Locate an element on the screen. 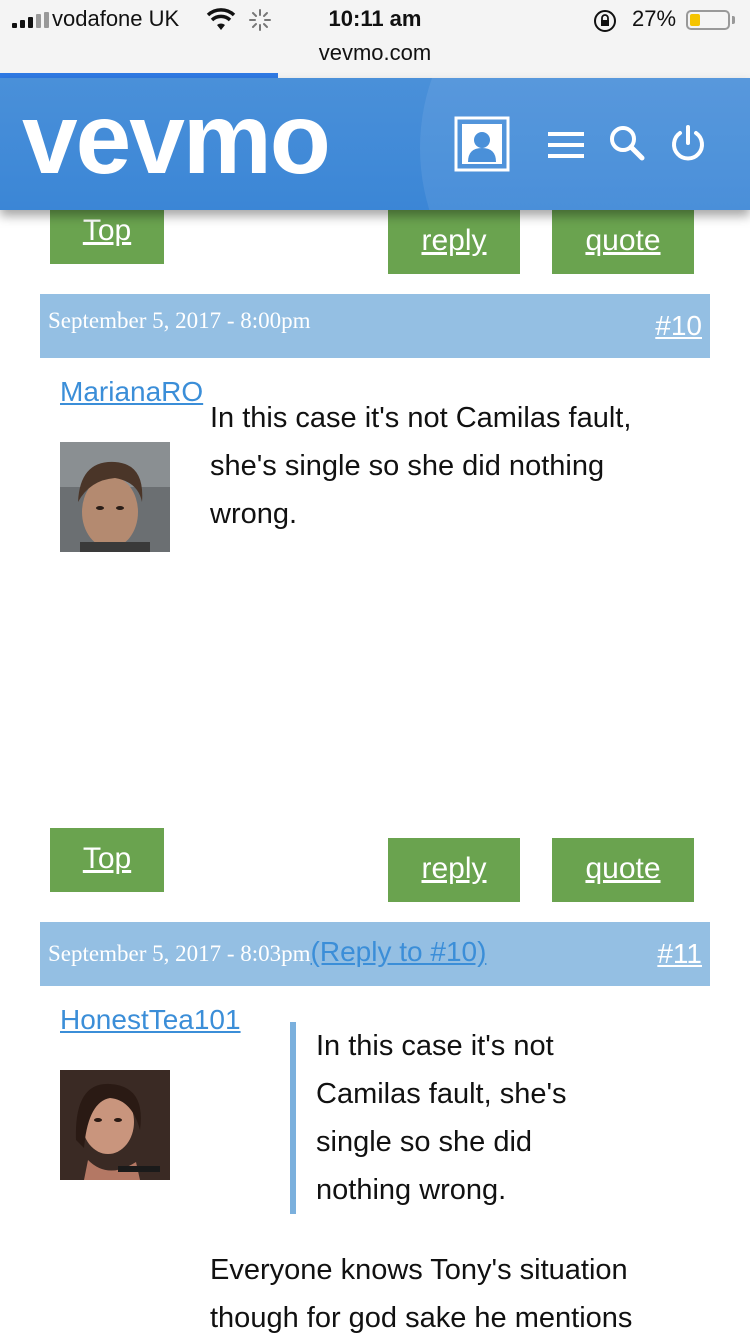  site-header: vevmo is located at coordinates (375, 144).